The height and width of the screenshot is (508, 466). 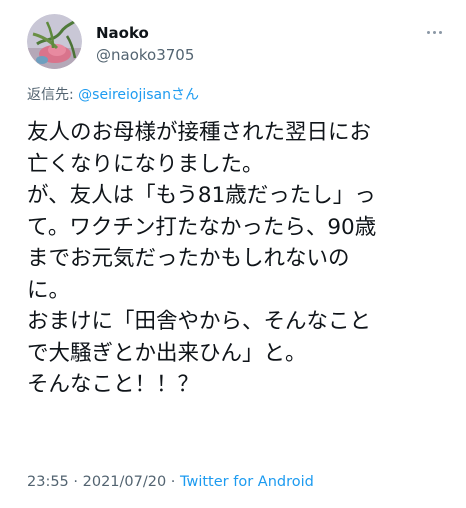 What do you see at coordinates (199, 132) in the screenshot?
I see `tweet-text-line: 友人のお母様が接種された翌日にお` at bounding box center [199, 132].